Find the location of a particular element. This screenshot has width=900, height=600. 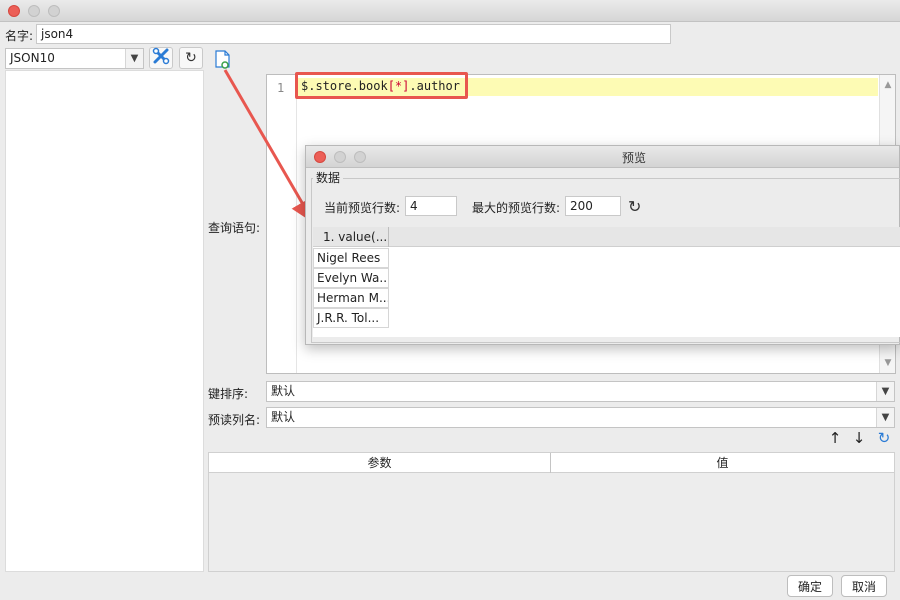

move-up-icon: ↑ is located at coordinates (835, 438).